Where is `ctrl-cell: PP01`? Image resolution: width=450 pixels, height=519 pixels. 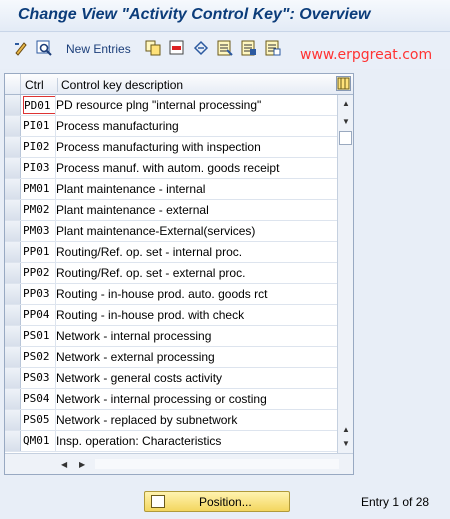 ctrl-cell: PP01 is located at coordinates (39, 251).